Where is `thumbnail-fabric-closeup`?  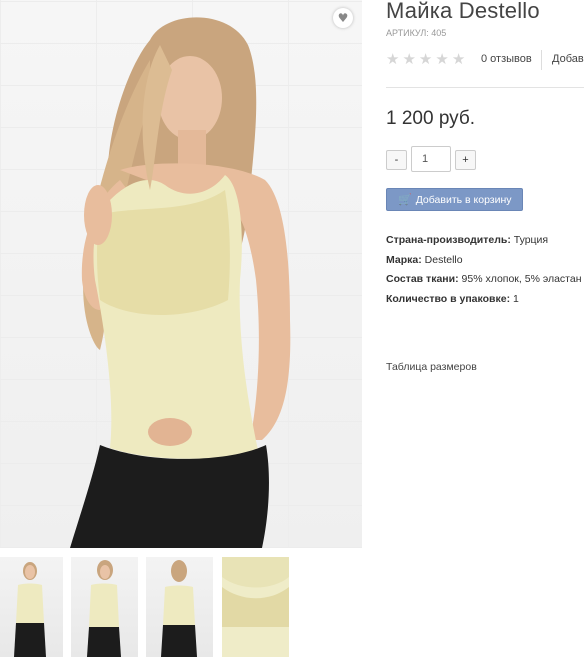 thumbnail-fabric-closeup is located at coordinates (255, 607).